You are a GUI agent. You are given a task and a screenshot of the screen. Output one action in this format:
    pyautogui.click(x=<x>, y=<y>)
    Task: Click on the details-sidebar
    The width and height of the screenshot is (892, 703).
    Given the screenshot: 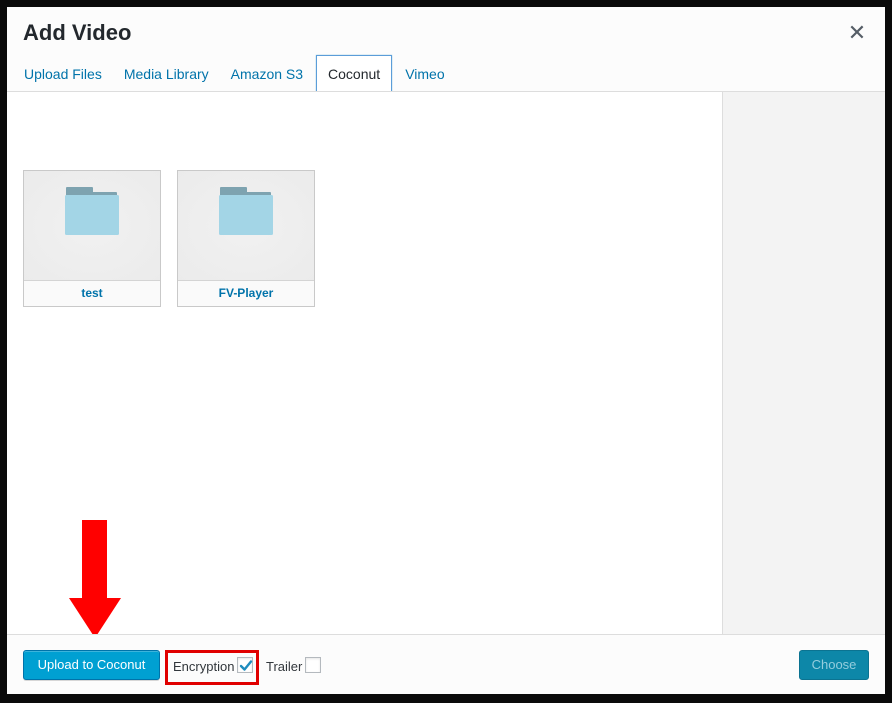 What is the action you would take?
    pyautogui.click(x=803, y=363)
    